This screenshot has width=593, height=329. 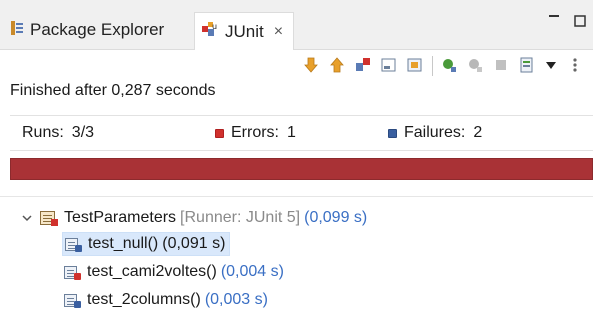 What do you see at coordinates (236, 299) in the screenshot?
I see `test-time: (0,003 s)` at bounding box center [236, 299].